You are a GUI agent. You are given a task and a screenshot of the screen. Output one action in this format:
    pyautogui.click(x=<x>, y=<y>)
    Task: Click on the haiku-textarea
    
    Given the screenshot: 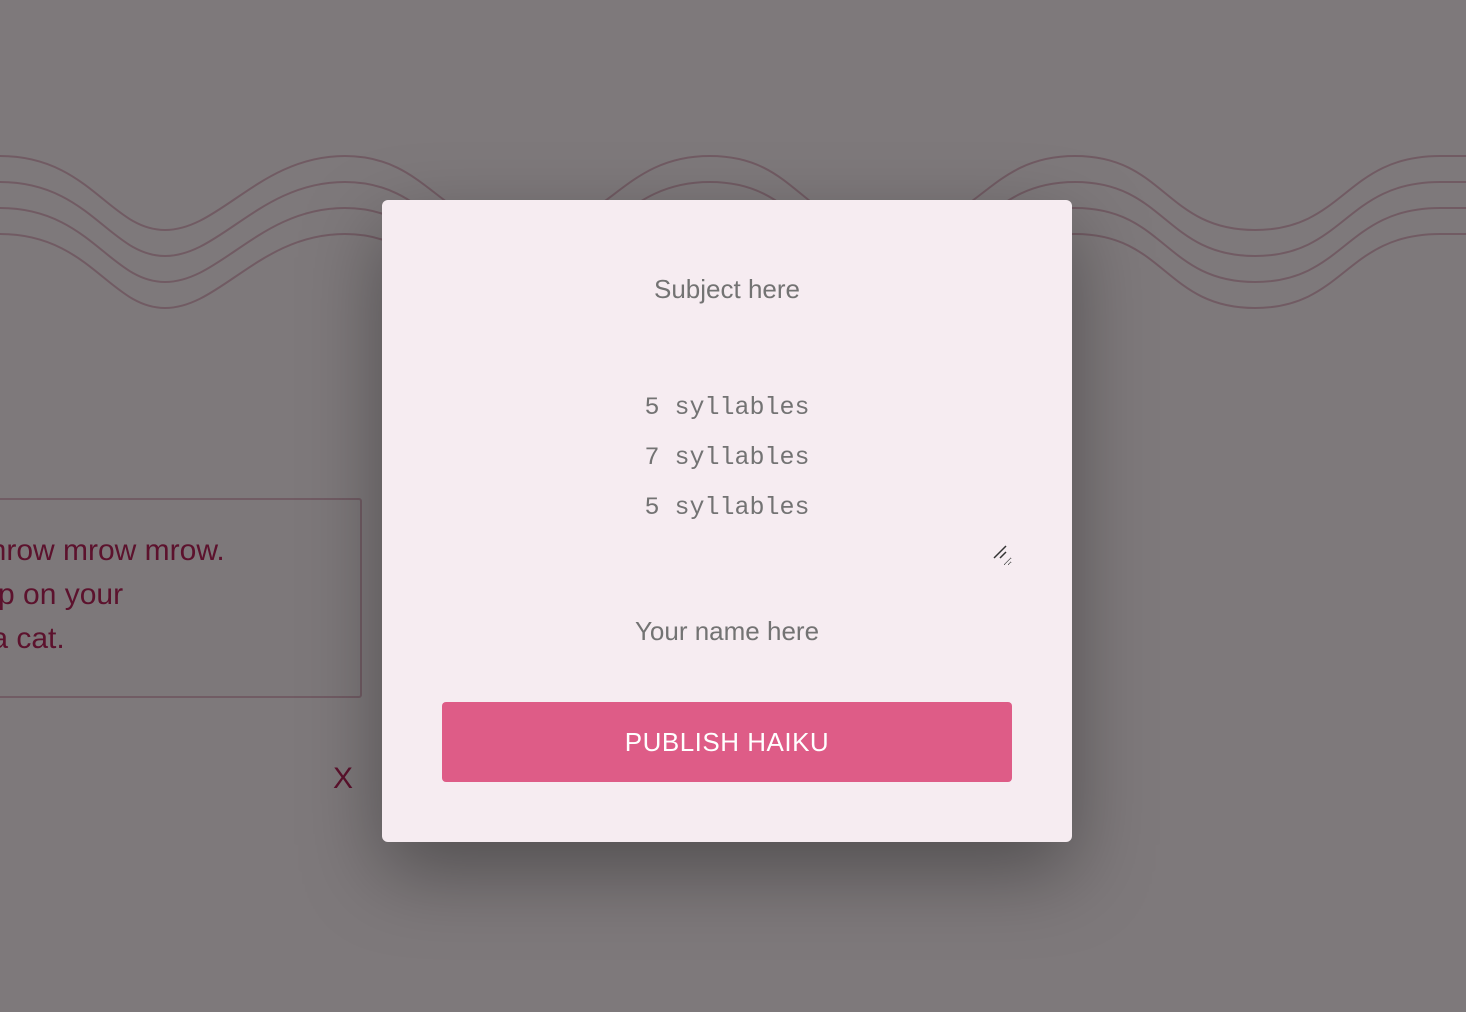 What is the action you would take?
    pyautogui.click(x=727, y=472)
    